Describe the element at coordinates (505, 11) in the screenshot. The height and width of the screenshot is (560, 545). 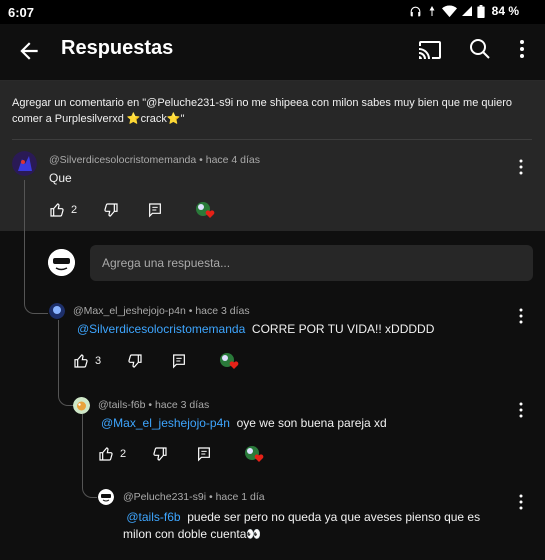
I see `battery-percentage: 84 %` at that location.